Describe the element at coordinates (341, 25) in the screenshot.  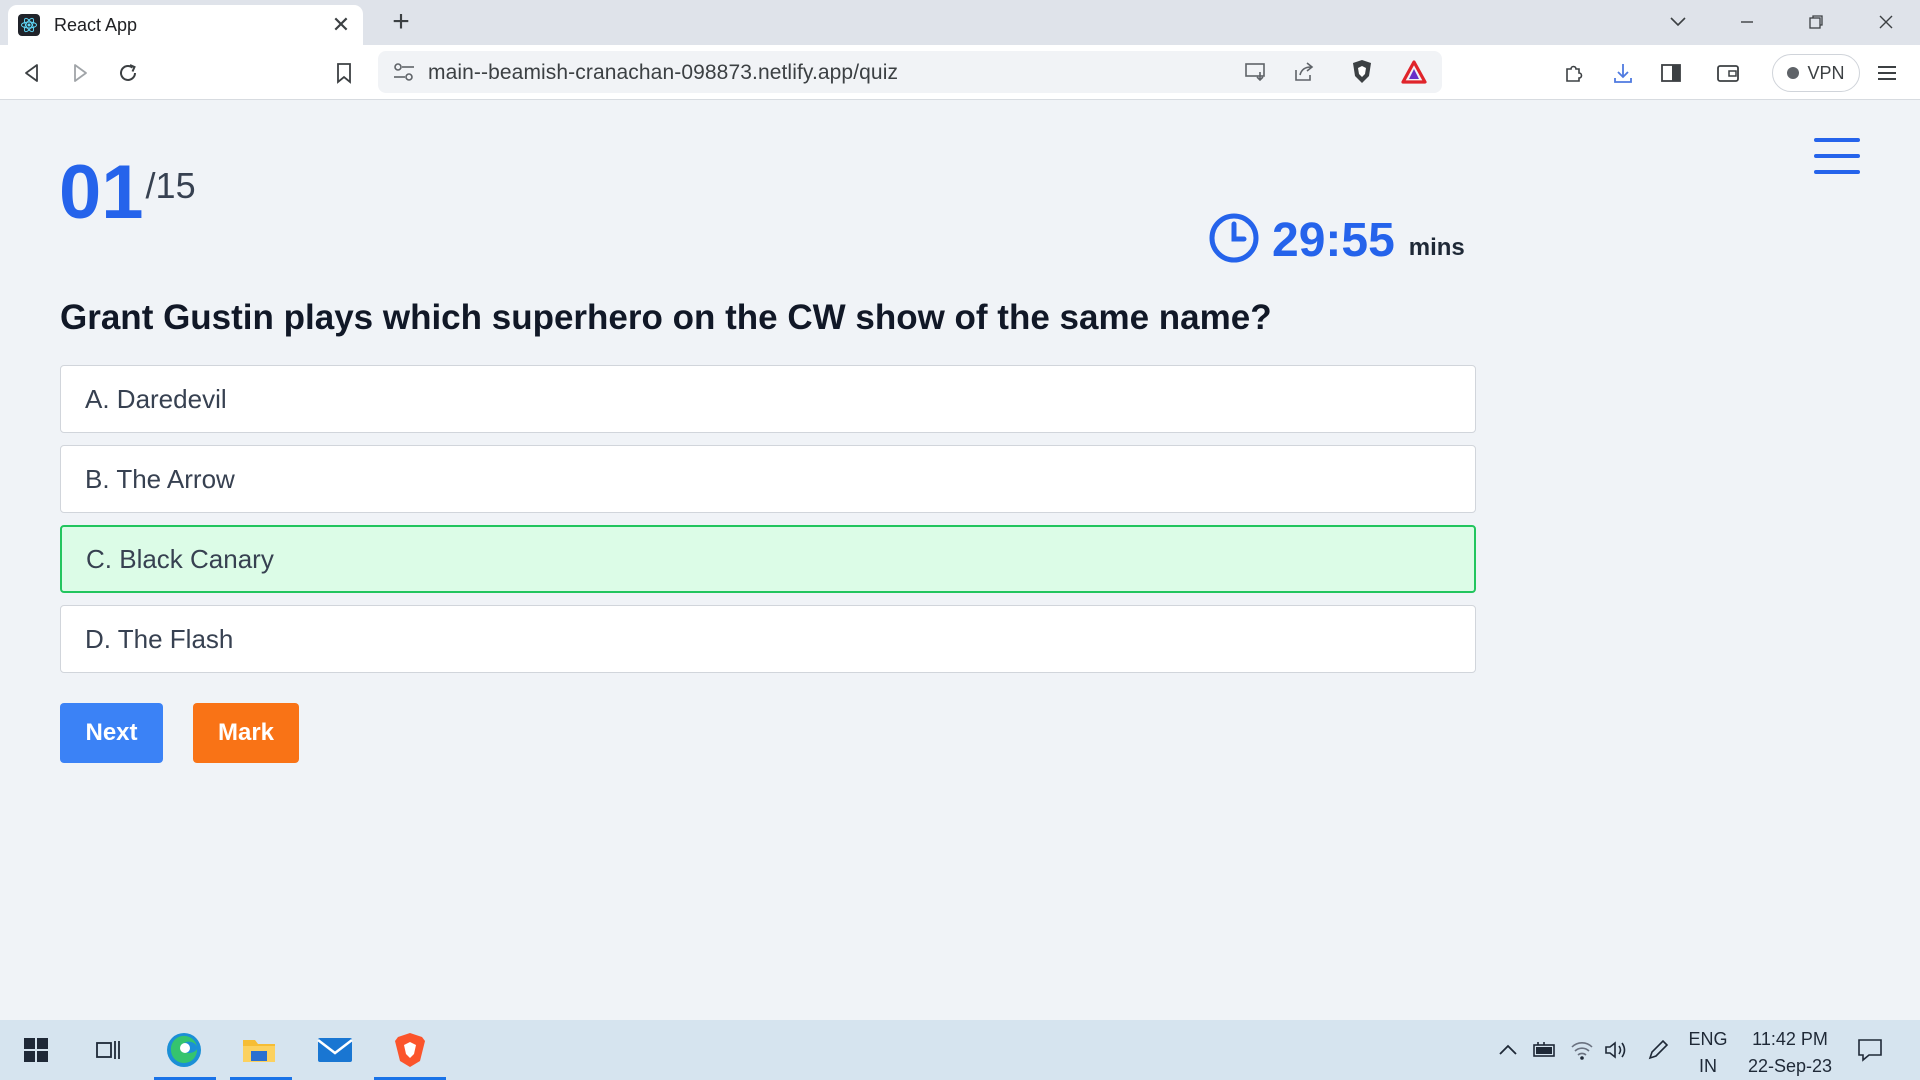
I see `tab-close-icon: ✕` at that location.